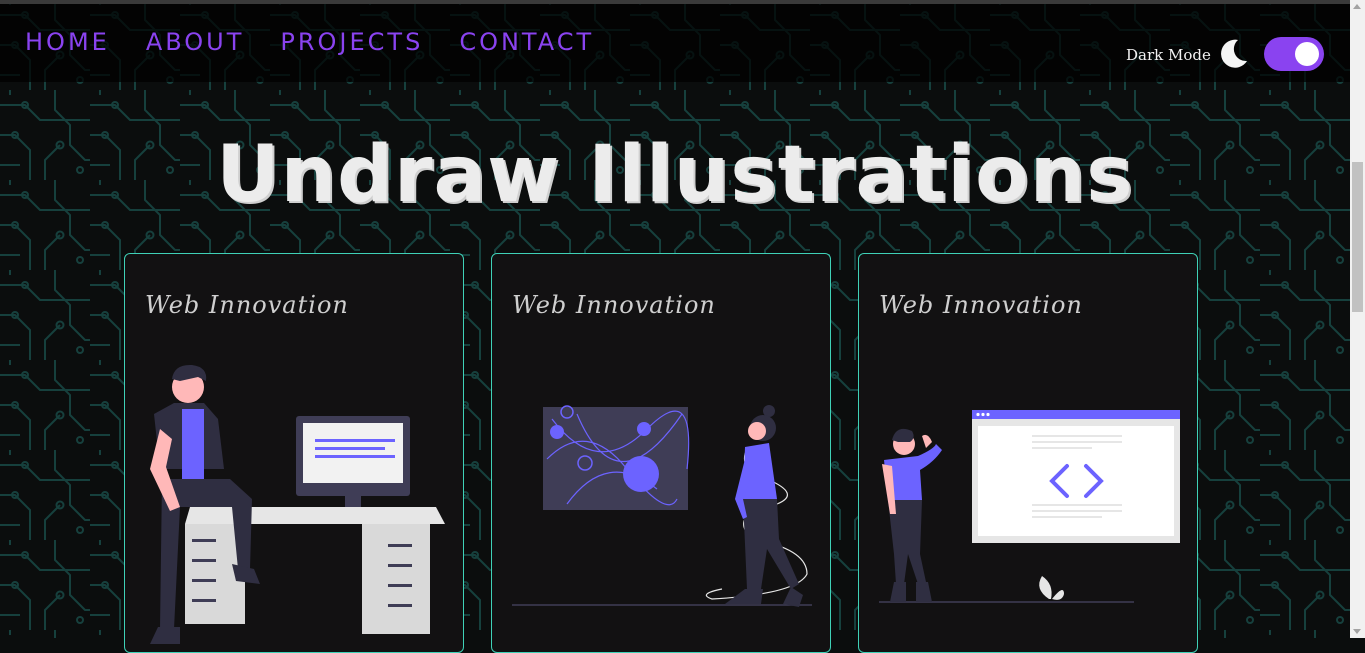  Describe the element at coordinates (675, 175) in the screenshot. I see `page-title: Undraw Illustrations` at that location.